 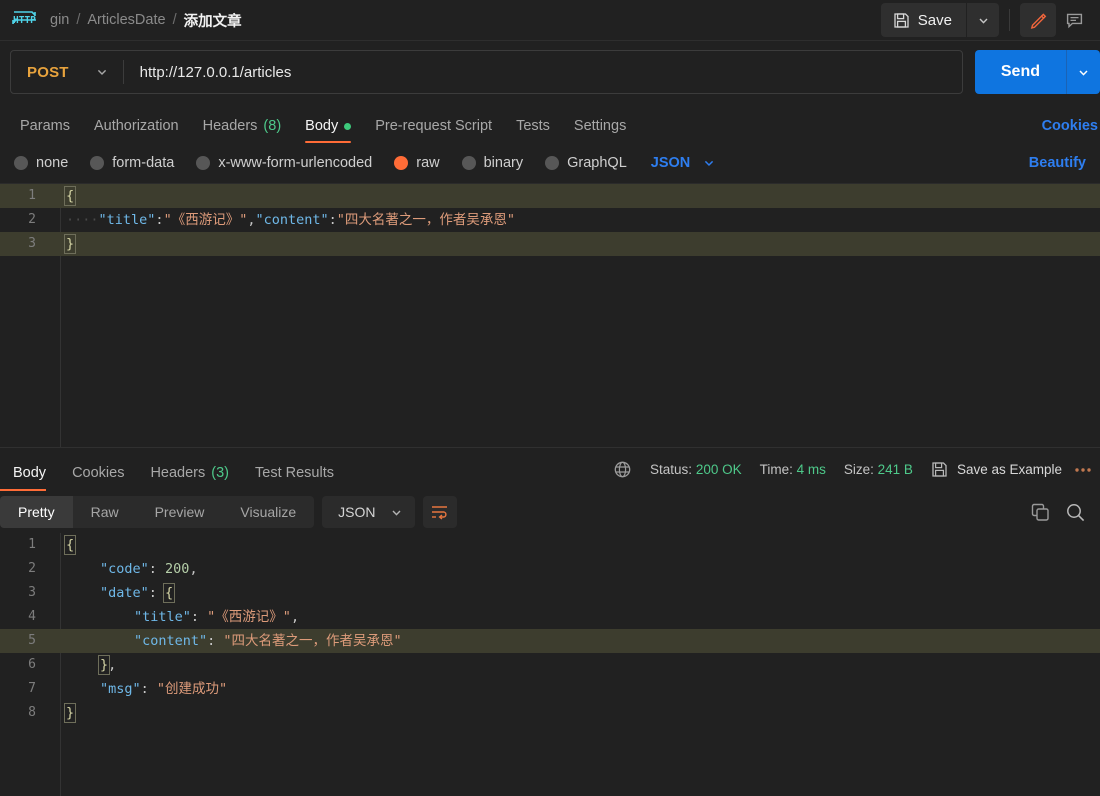 What do you see at coordinates (492, 163) in the screenshot?
I see `body-type-binary: binary` at bounding box center [492, 163].